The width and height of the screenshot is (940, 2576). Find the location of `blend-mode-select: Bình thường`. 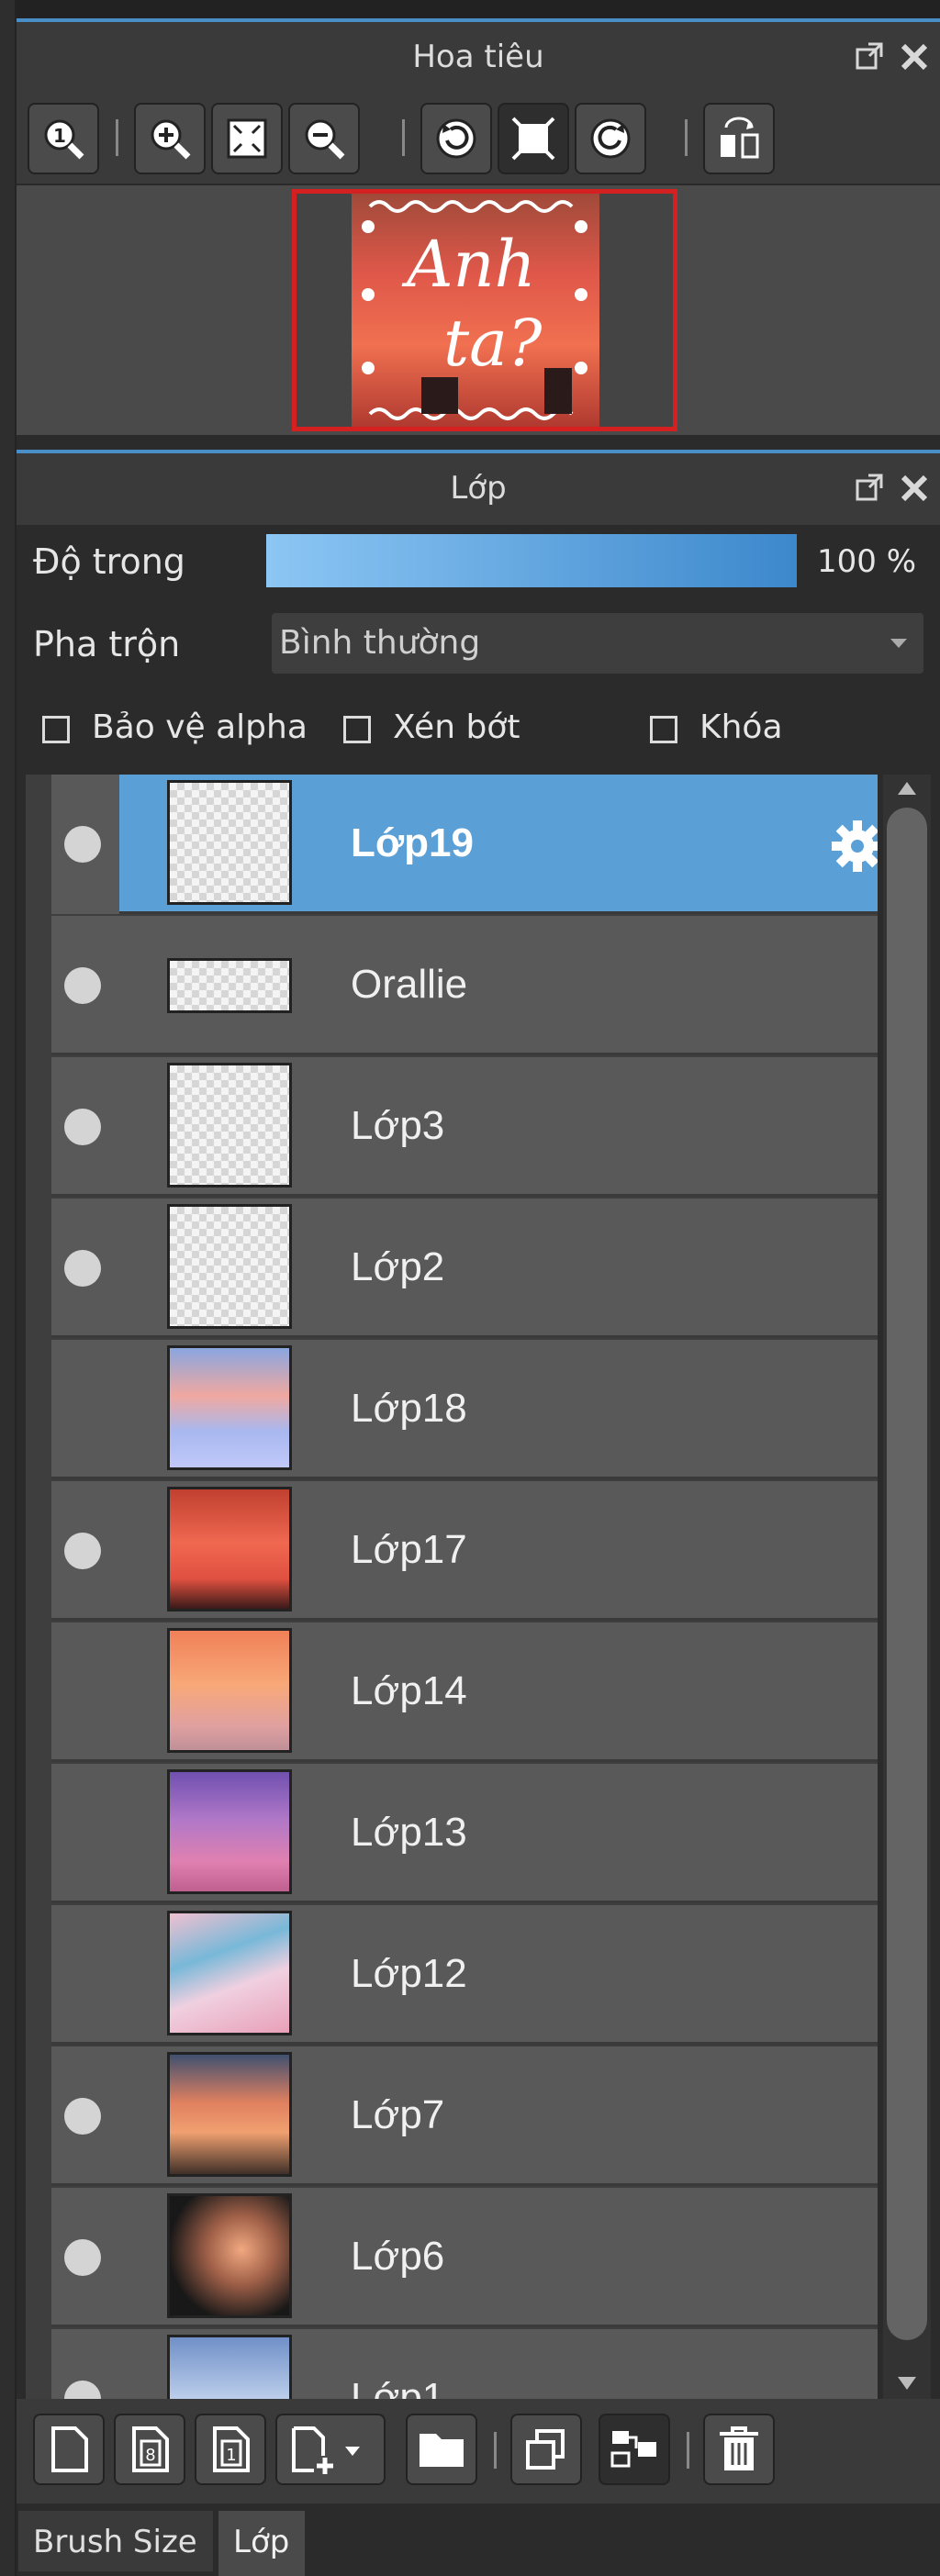

blend-mode-select: Bình thường is located at coordinates (597, 643).